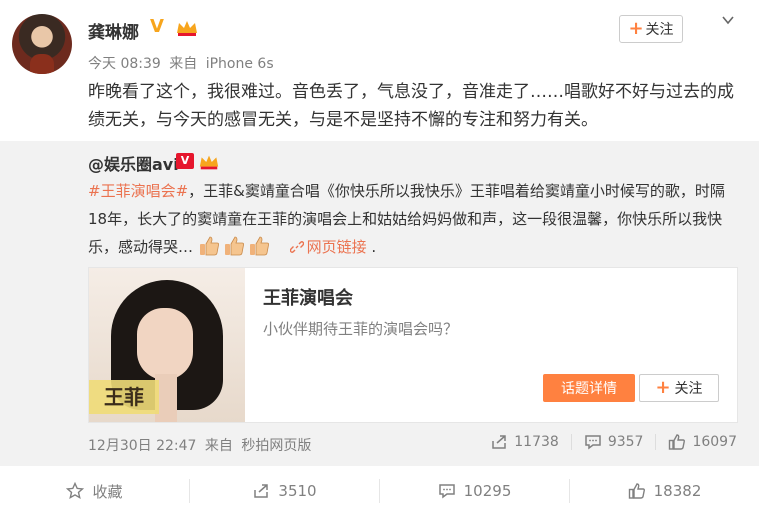 The height and width of the screenshot is (516, 759). What do you see at coordinates (296, 247) in the screenshot?
I see `link-icon` at bounding box center [296, 247].